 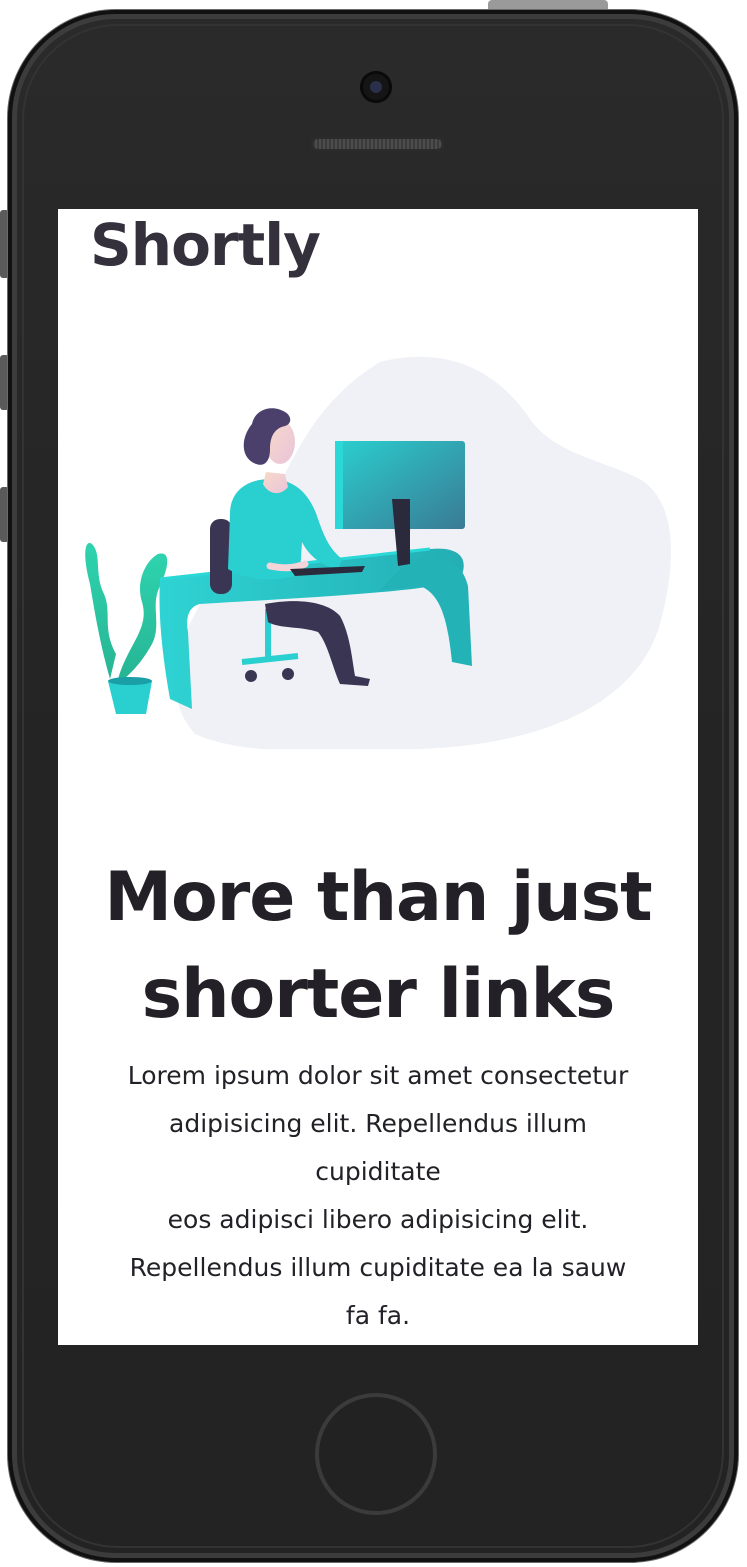 I want to click on earpiece-speaker, so click(x=377, y=144).